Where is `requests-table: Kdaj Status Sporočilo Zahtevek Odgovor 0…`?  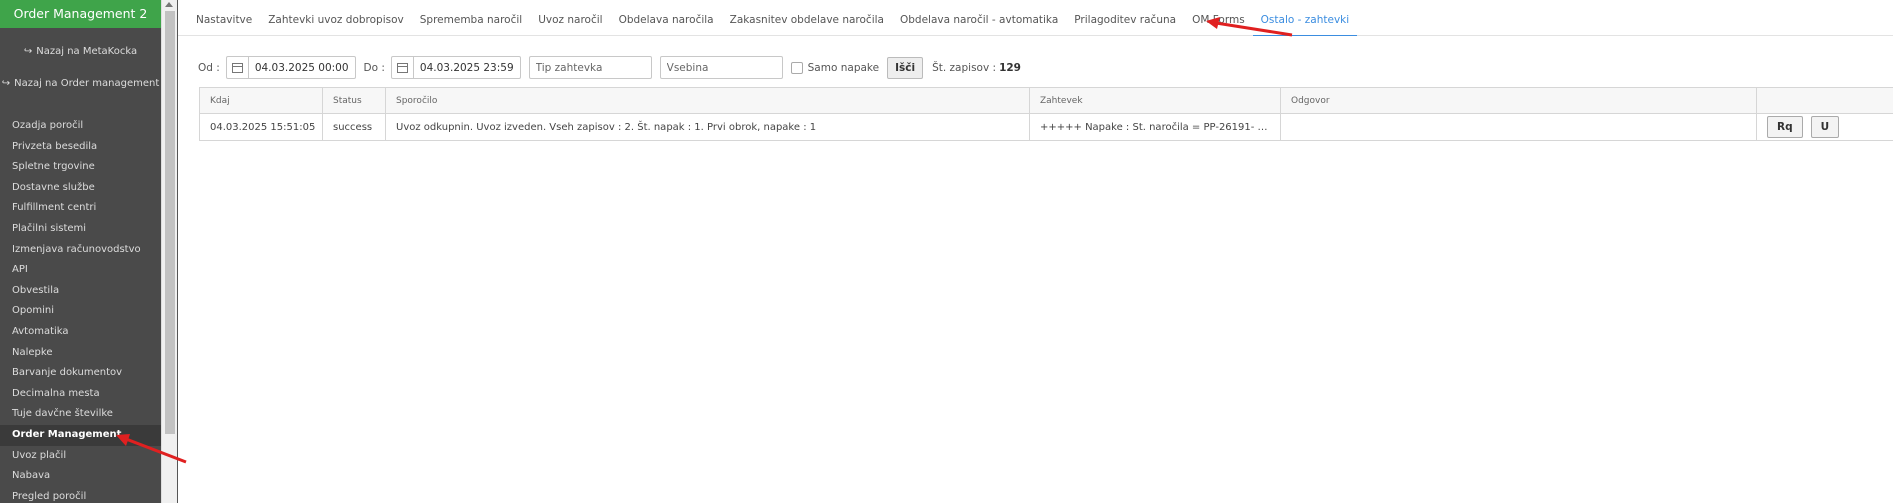 requests-table: Kdaj Status Sporočilo Zahtevek Odgovor 0… is located at coordinates (1046, 114).